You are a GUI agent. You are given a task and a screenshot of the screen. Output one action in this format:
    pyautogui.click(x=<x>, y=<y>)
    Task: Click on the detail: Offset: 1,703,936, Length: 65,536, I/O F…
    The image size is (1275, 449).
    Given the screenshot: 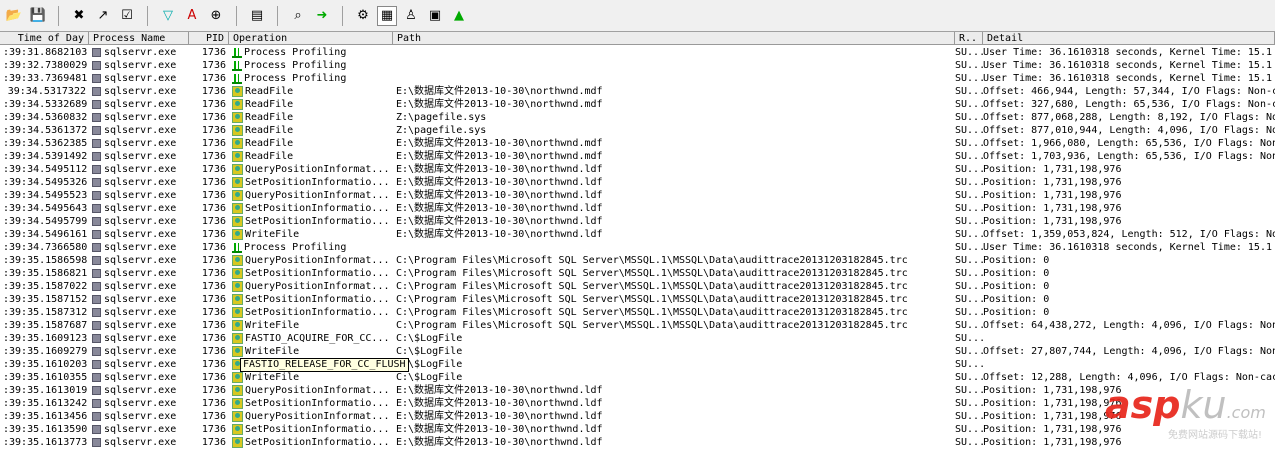 What is the action you would take?
    pyautogui.click(x=1129, y=156)
    